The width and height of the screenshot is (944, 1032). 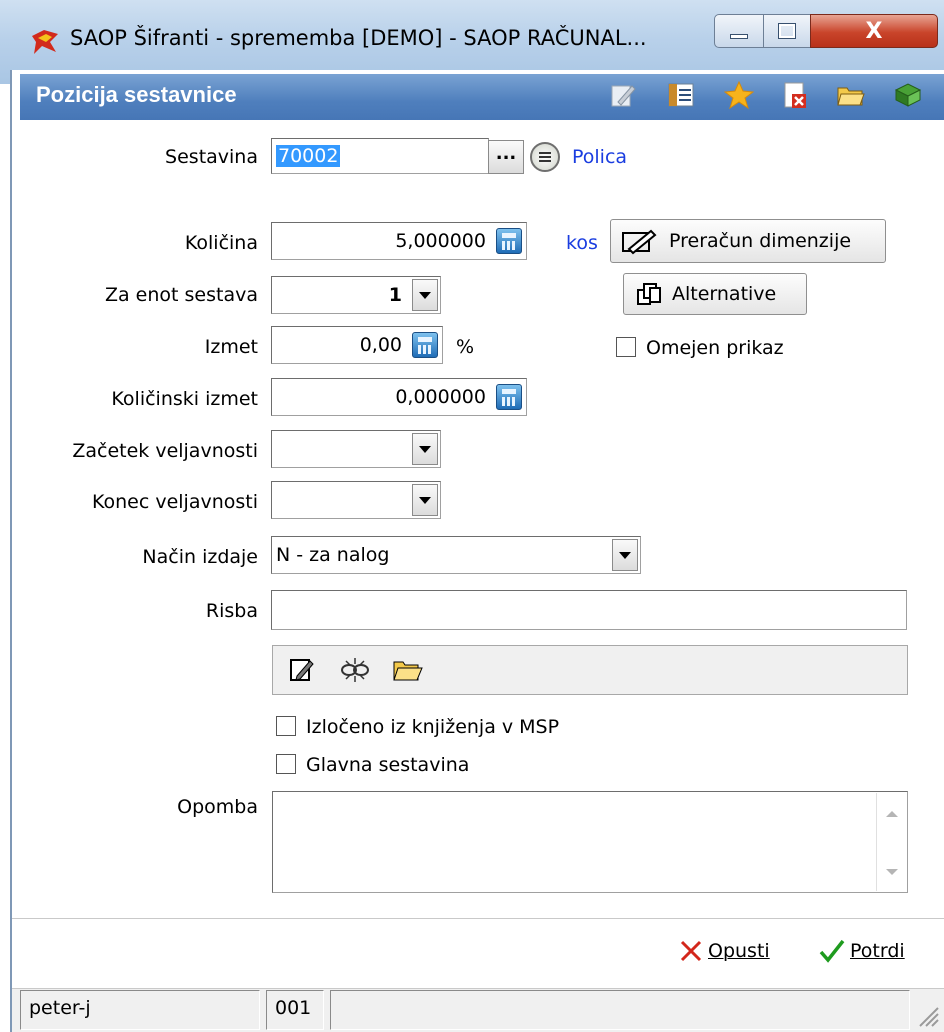 I want to click on checkmark-icon, so click(x=832, y=951).